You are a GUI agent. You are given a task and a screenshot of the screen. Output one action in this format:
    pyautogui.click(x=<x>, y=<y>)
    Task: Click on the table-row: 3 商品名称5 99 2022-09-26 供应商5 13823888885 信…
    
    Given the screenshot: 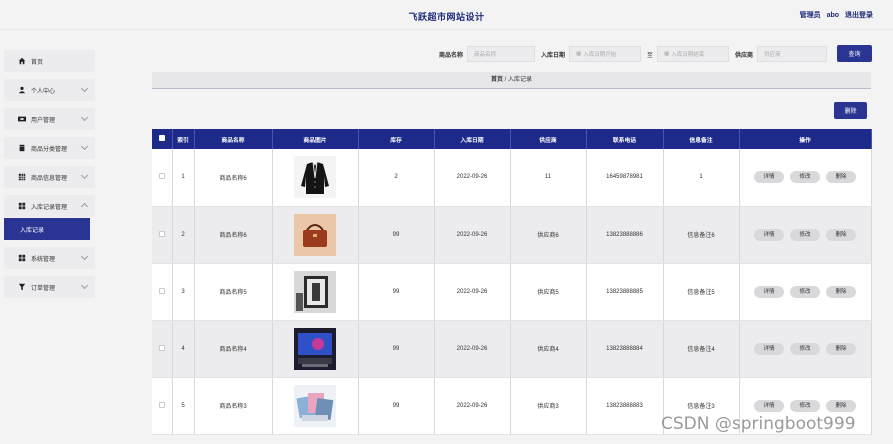 What is the action you would take?
    pyautogui.click(x=512, y=292)
    